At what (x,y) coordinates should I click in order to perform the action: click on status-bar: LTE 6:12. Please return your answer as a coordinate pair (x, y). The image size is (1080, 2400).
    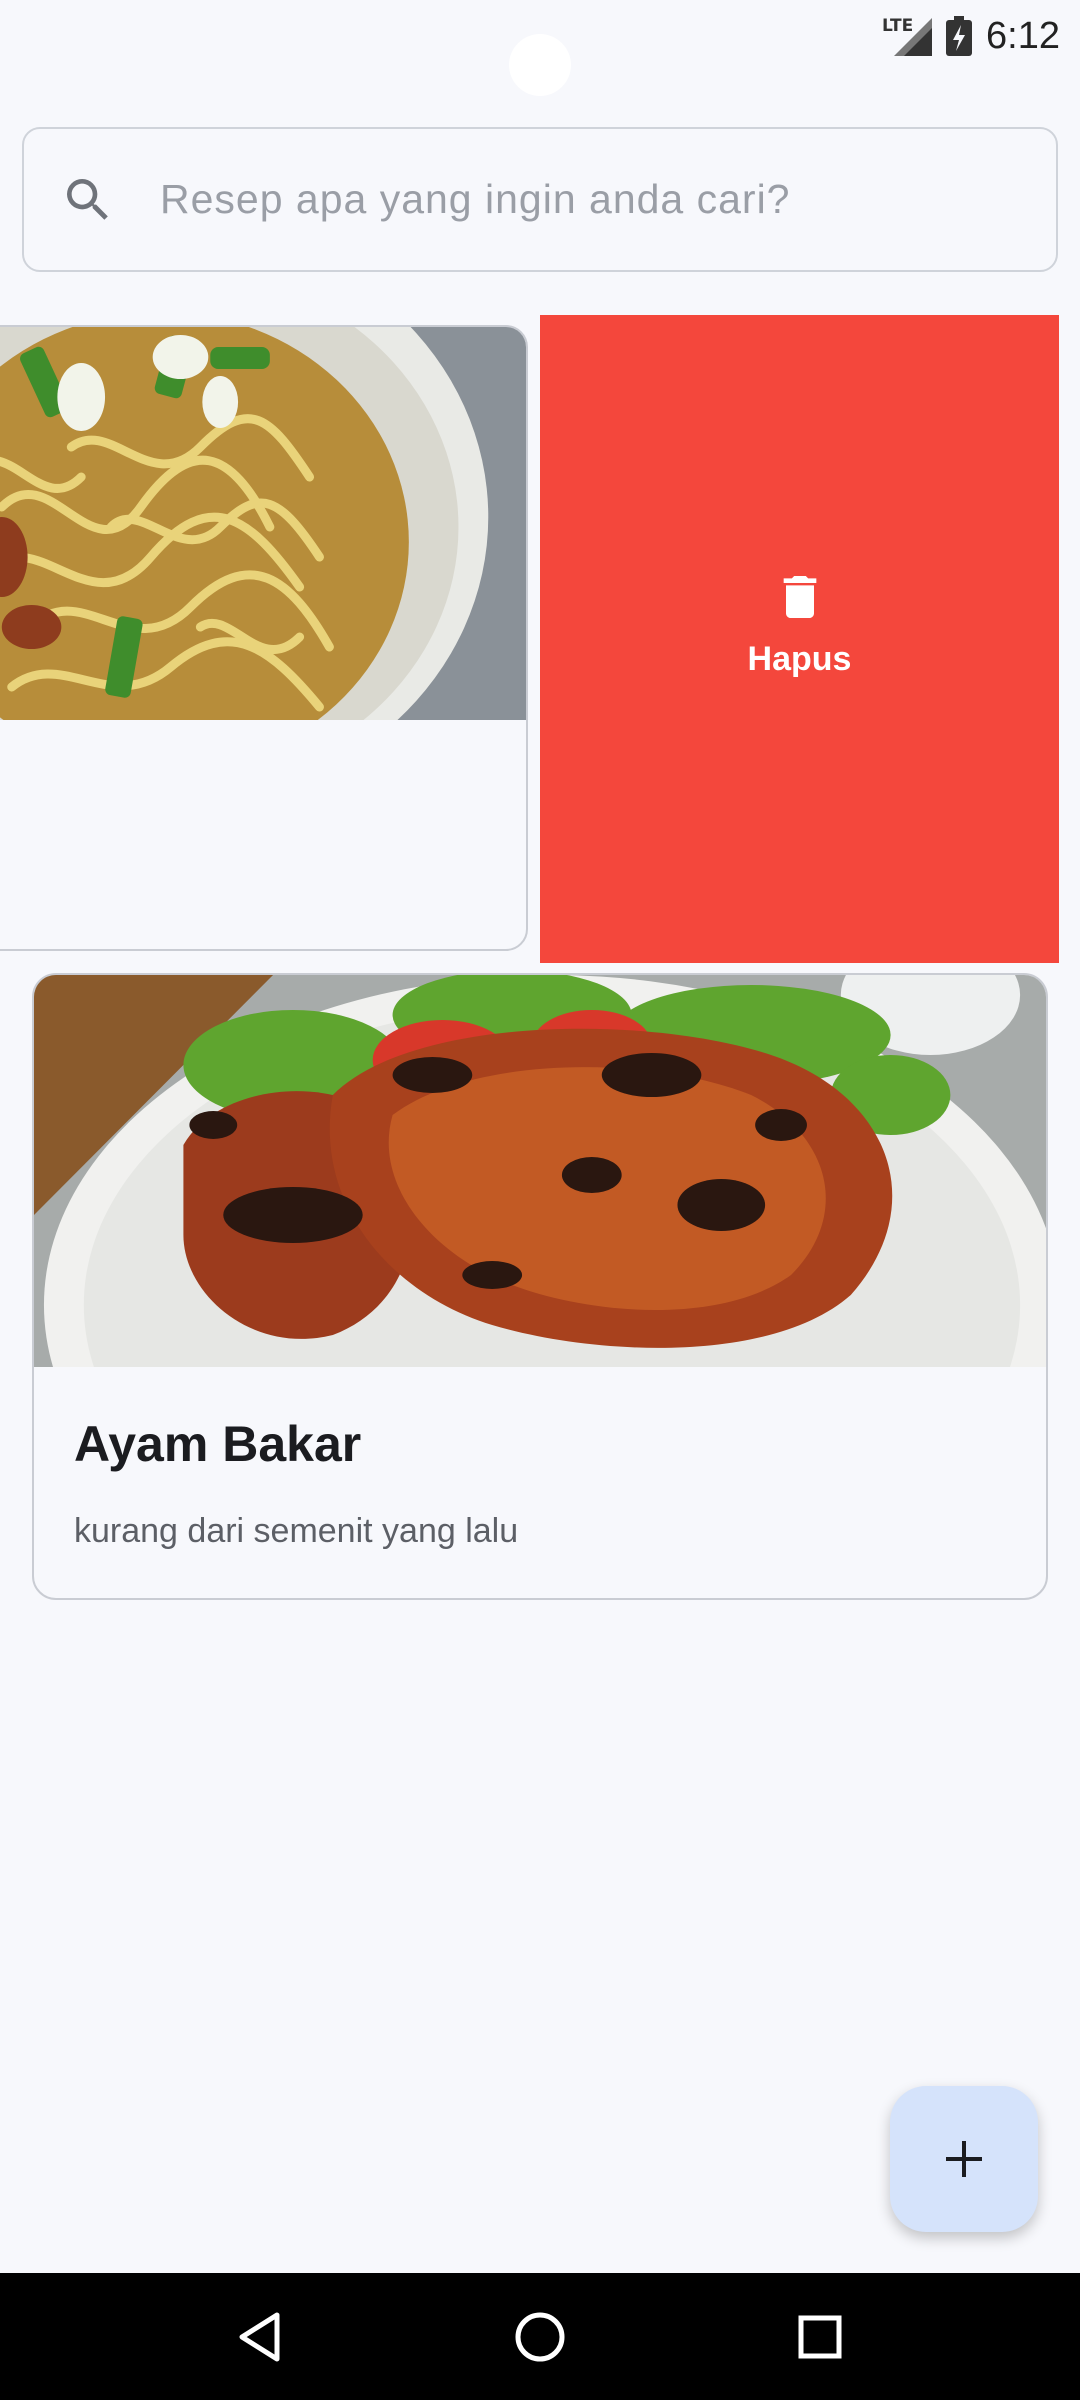
    Looking at the image, I should click on (540, 48).